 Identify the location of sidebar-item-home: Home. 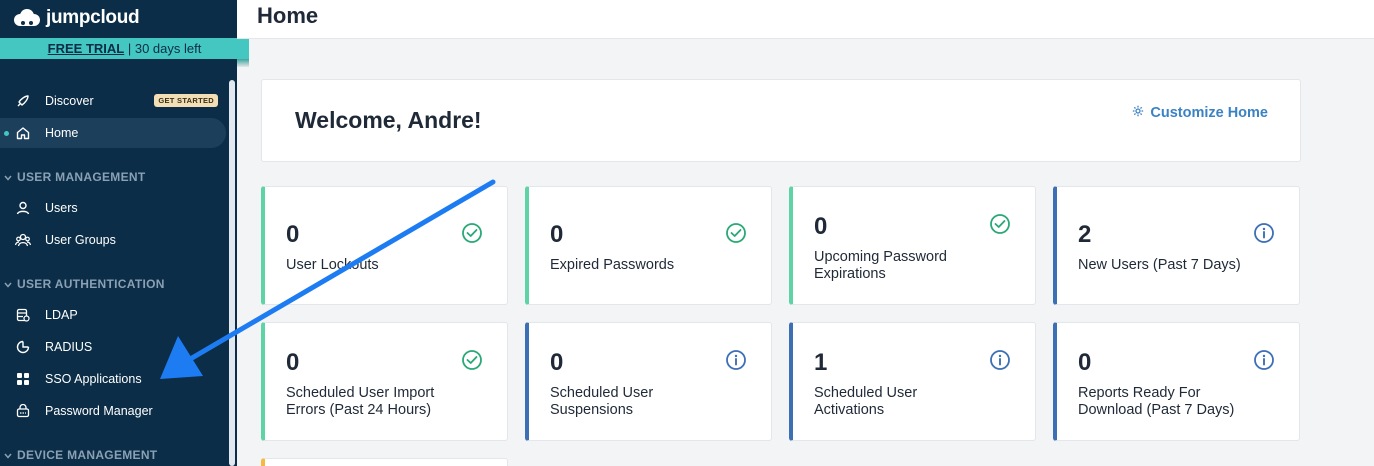
(113, 133).